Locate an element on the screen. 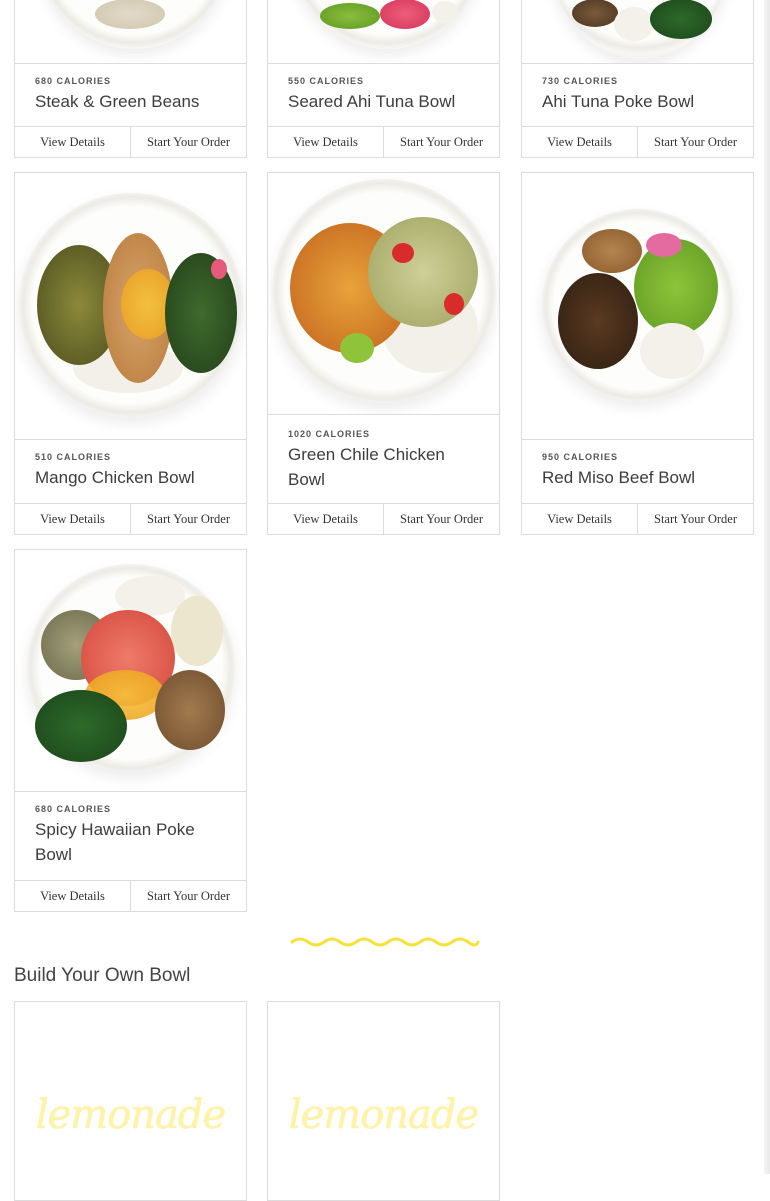 This screenshot has height=1201, width=770. bowl-name: Mango Chicken Bowl is located at coordinates (130, 477).